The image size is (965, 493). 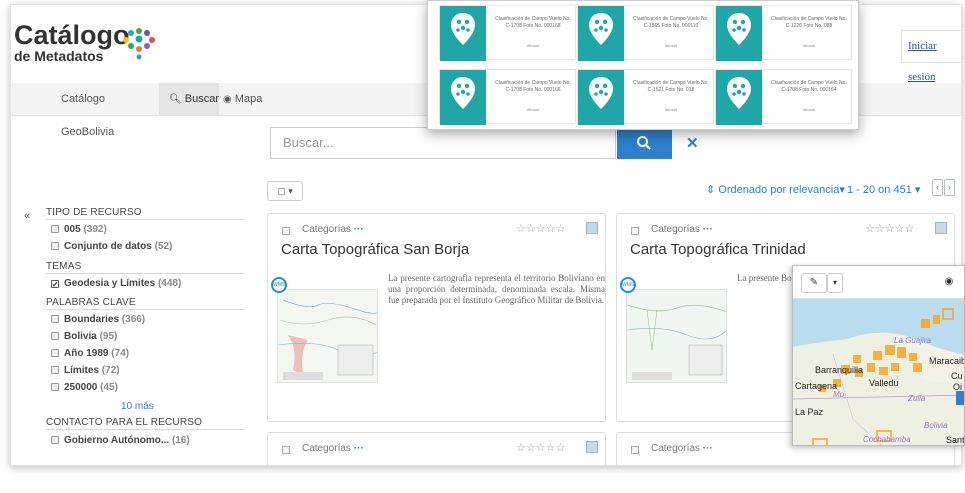 I want to click on logo-title: Catálogo, so click(x=72, y=35).